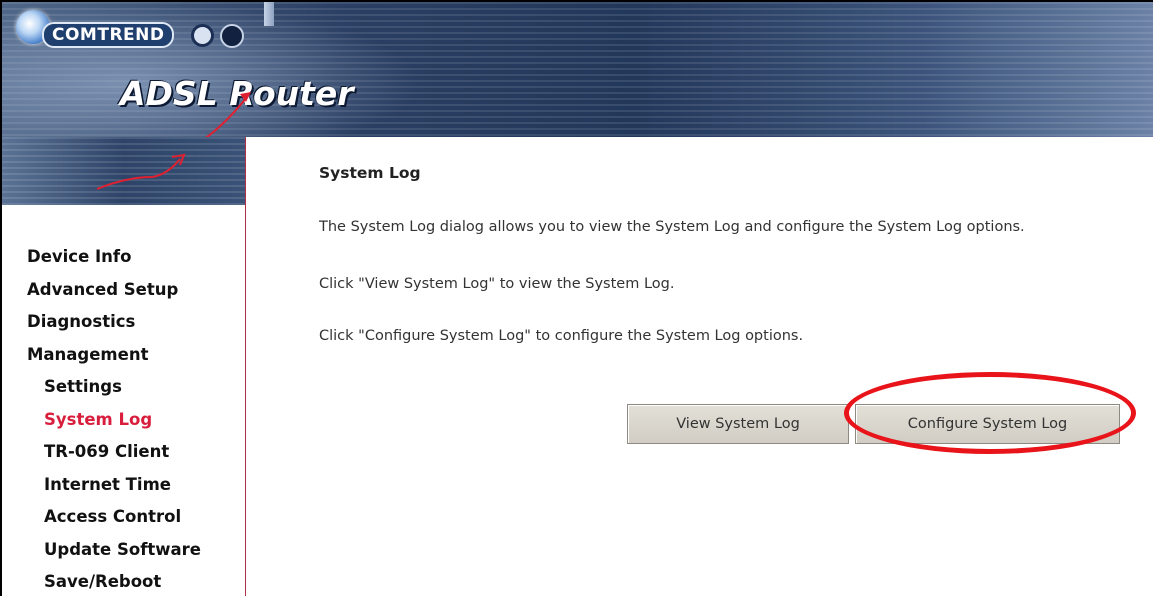  I want to click on sidebar-item-update-software: Update Software, so click(123, 550).